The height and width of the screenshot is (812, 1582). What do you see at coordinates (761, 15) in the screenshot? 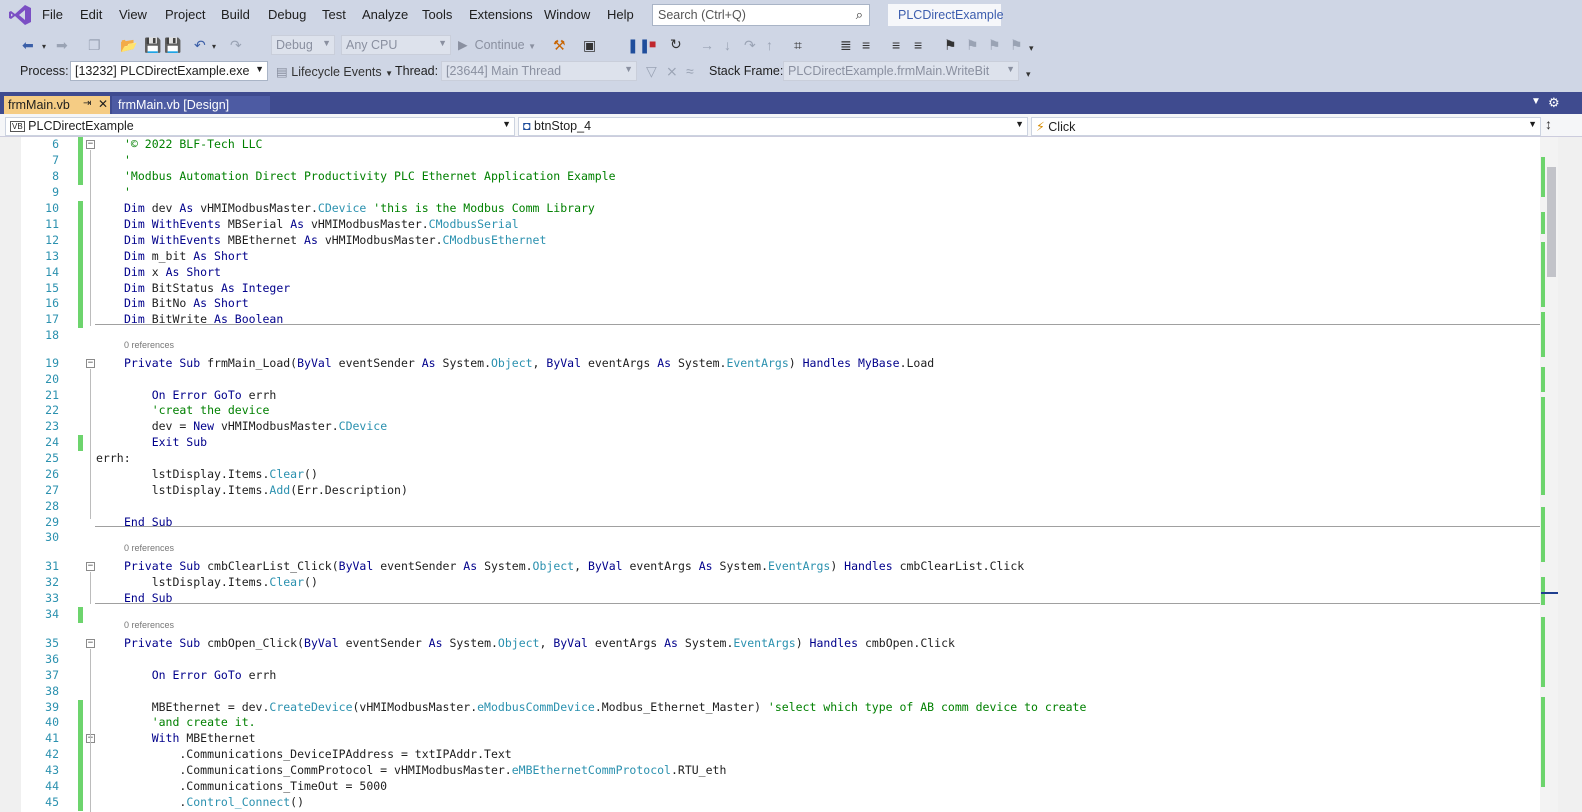
I see `search-box: Search (Ctrl+Q) ⌕` at bounding box center [761, 15].